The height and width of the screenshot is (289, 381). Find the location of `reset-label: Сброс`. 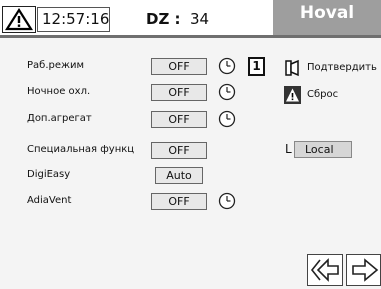

reset-label: Сброс is located at coordinates (322, 95).